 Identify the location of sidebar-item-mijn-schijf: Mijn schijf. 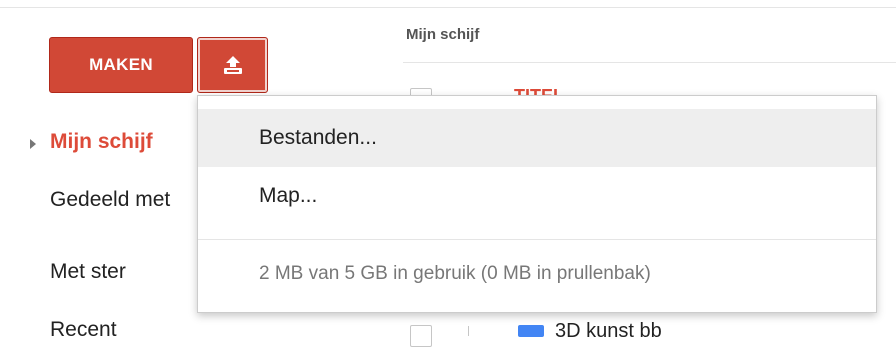
(101, 142).